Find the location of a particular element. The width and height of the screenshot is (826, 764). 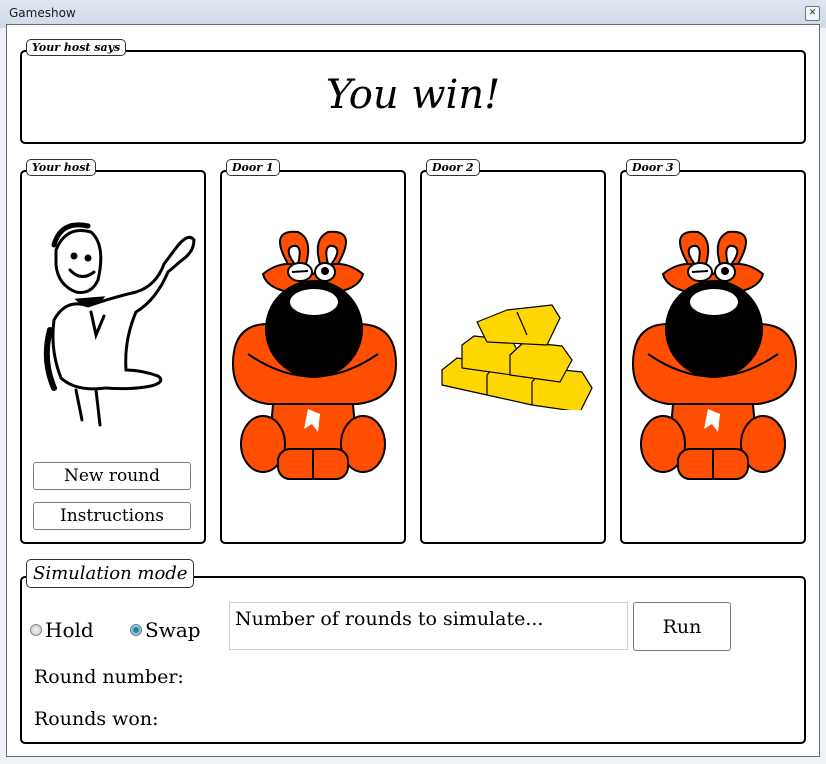

host-says-label: Your host says is located at coordinates (76, 47).